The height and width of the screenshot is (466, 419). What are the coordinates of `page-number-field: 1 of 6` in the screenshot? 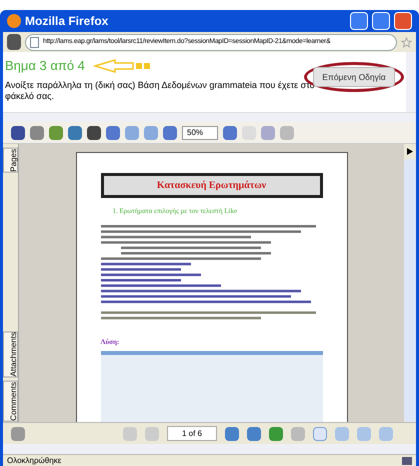 It's located at (192, 433).